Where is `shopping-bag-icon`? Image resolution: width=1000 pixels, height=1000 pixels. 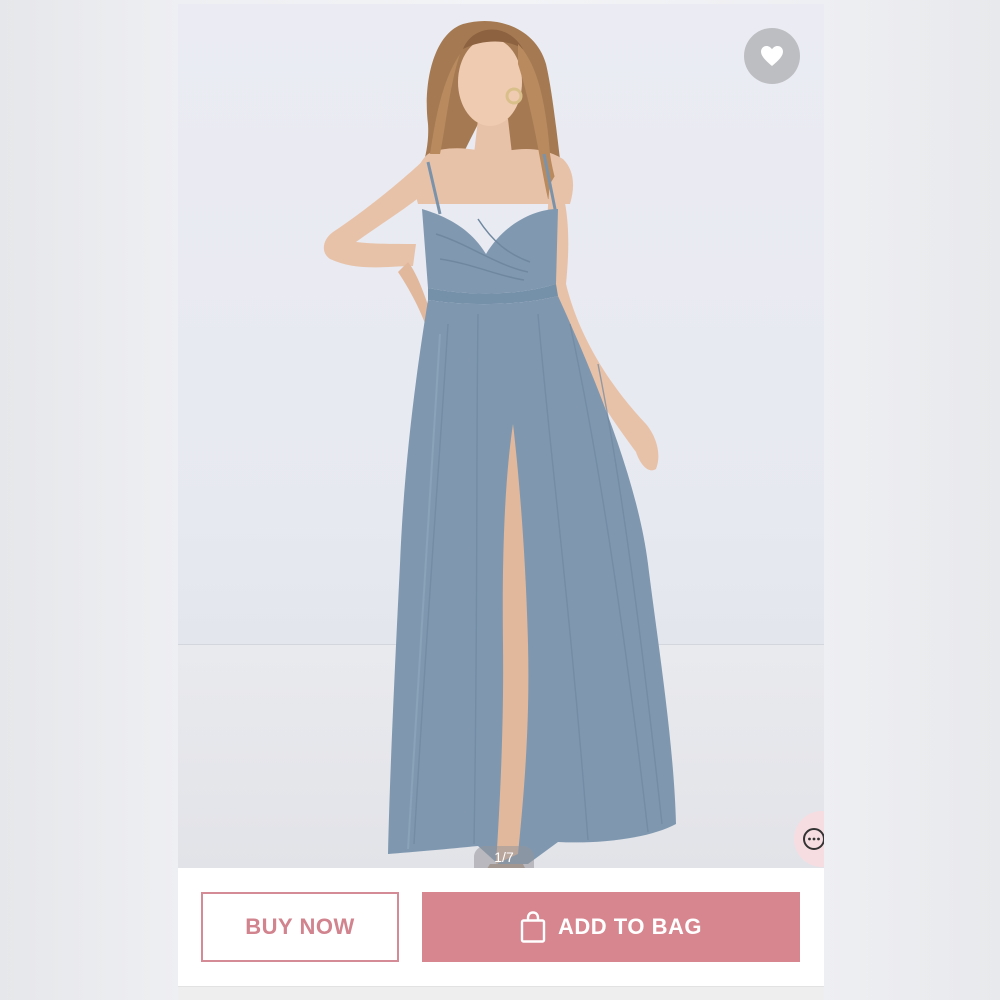 shopping-bag-icon is located at coordinates (533, 927).